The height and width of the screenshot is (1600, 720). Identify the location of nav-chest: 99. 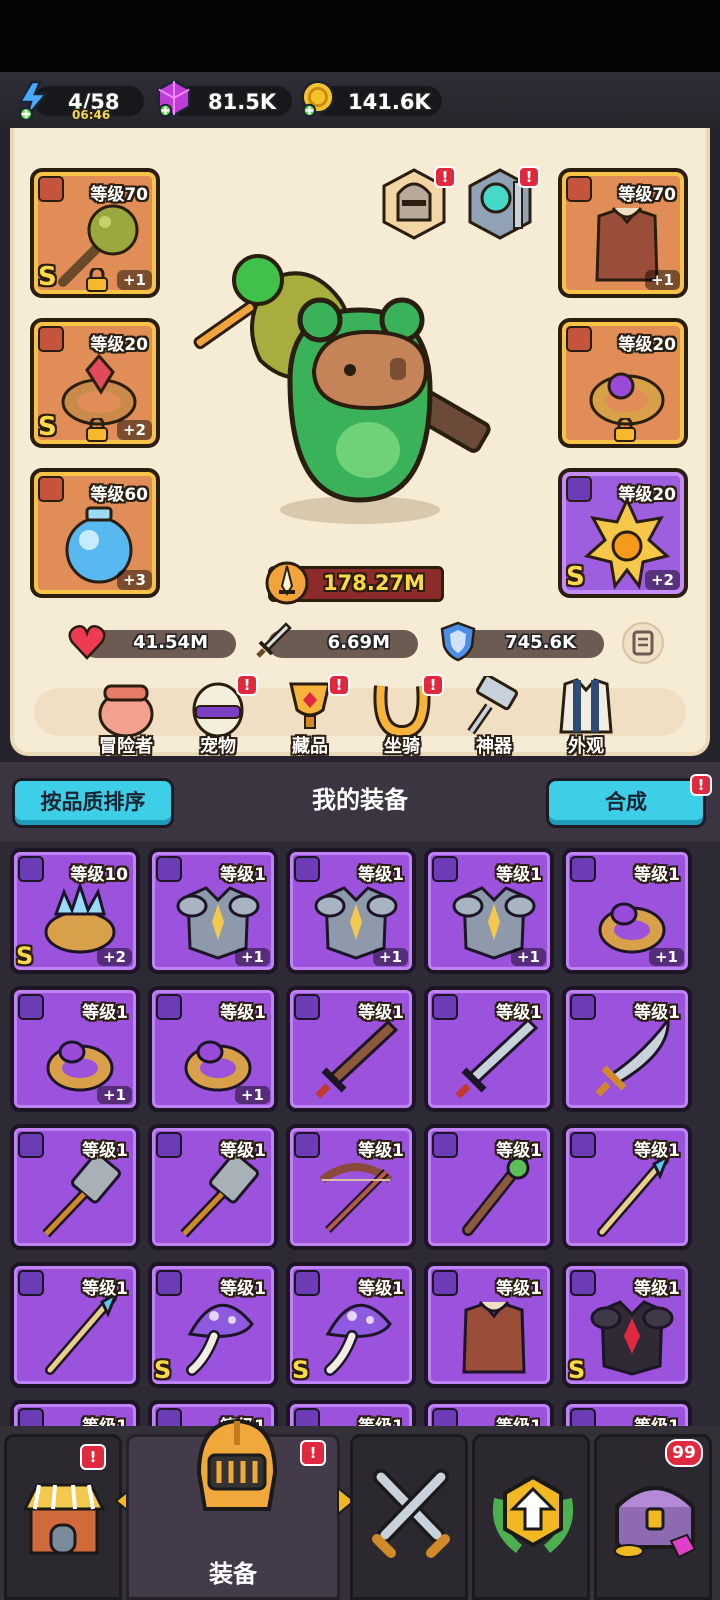
(653, 1517).